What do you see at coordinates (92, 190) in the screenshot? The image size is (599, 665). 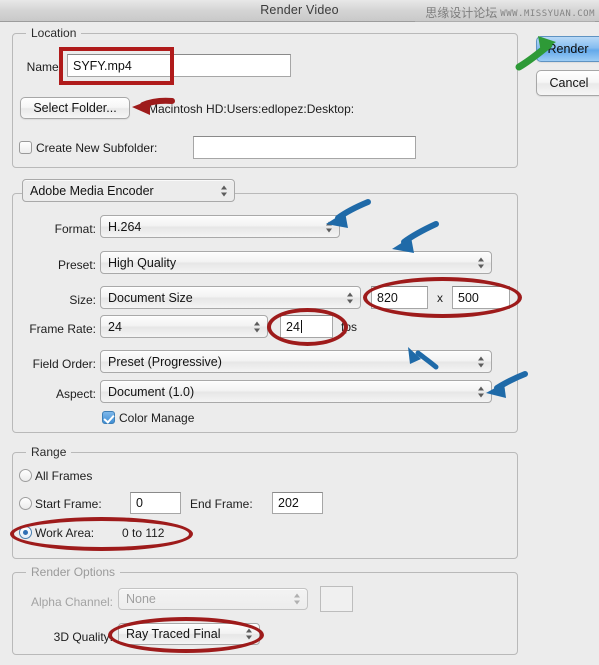 I see `encoder-select-value: Adobe Media Encoder` at bounding box center [92, 190].